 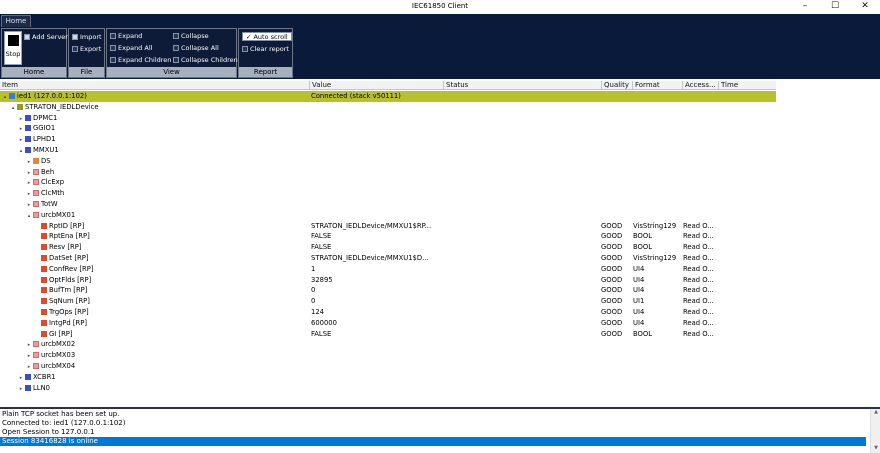 I want to click on tree-row: ▸ ClcExp, so click(x=388, y=182).